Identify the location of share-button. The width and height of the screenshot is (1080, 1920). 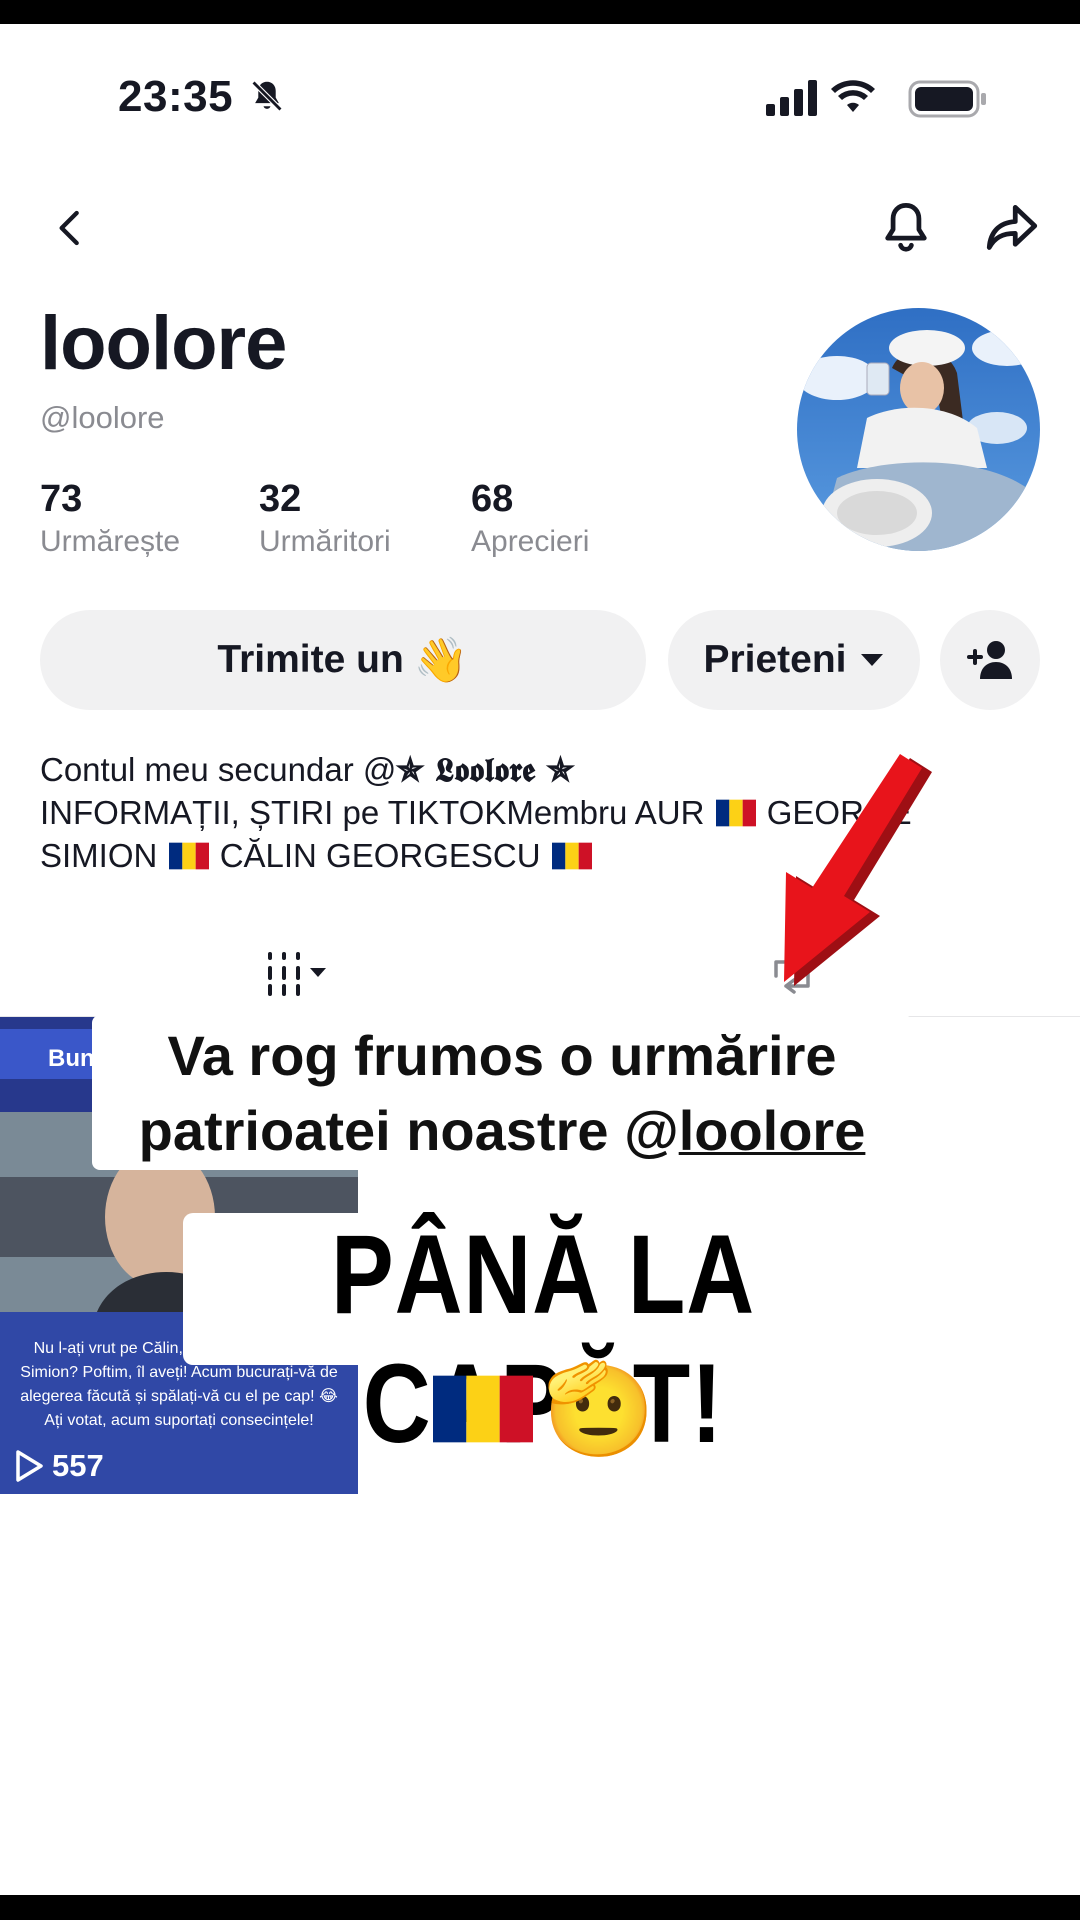
(1012, 228).